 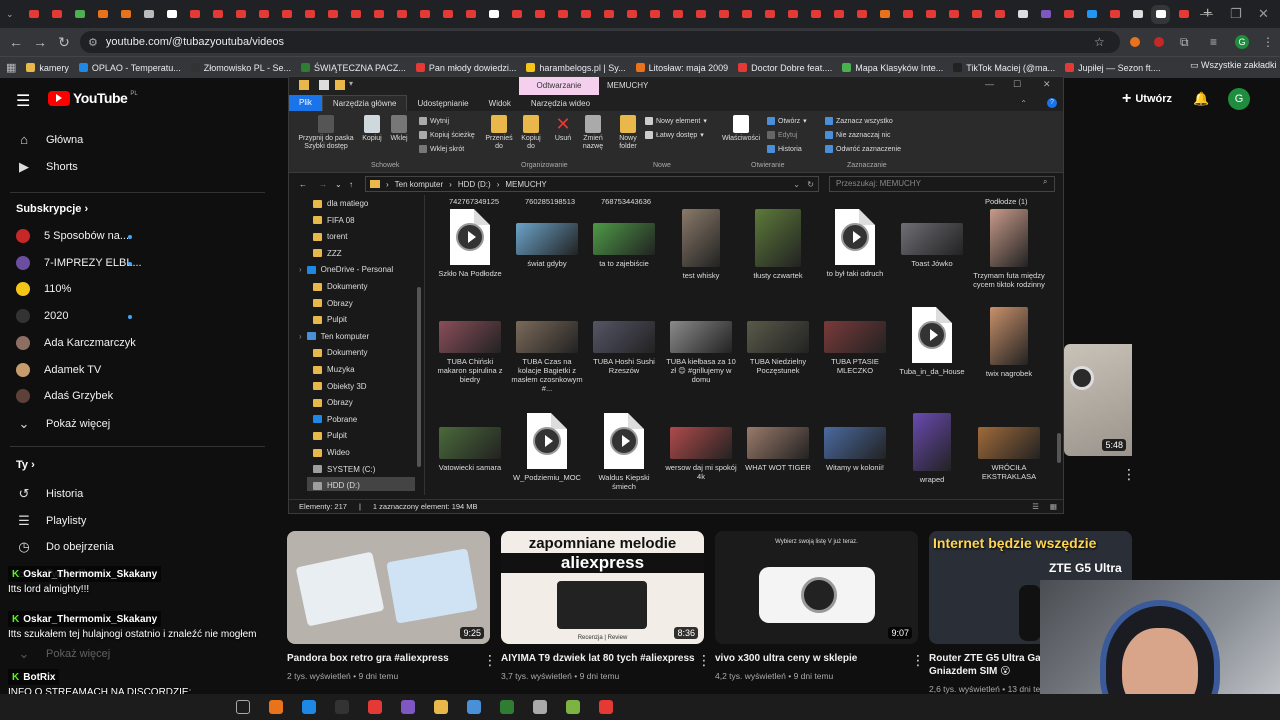 What do you see at coordinates (1052, 103) in the screenshot?
I see `help-icon: ?` at bounding box center [1052, 103].